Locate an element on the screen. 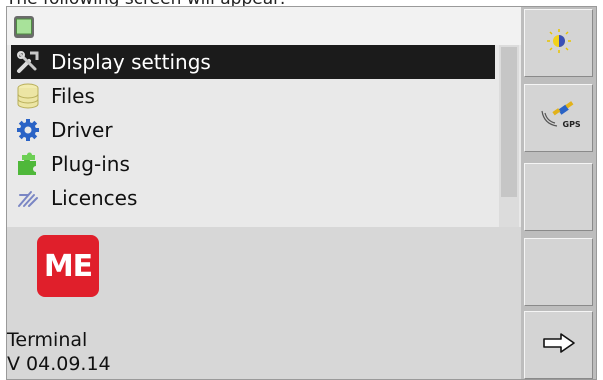 The image size is (603, 380). brightness-button is located at coordinates (558, 43).